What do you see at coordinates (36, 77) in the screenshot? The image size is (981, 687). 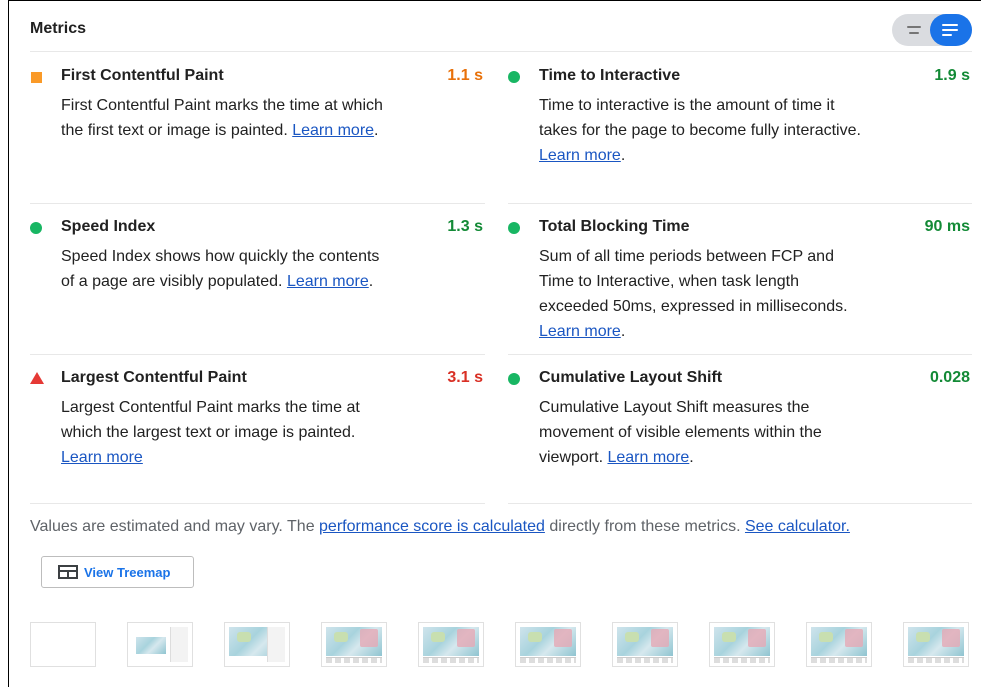 I see `average-square-icon` at bounding box center [36, 77].